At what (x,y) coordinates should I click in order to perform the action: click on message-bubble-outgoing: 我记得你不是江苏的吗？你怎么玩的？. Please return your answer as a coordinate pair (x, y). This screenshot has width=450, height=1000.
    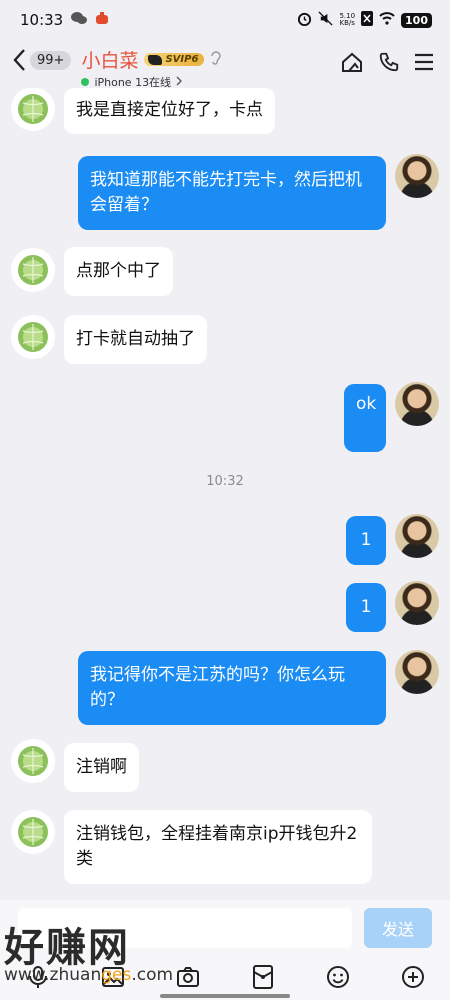
    Looking at the image, I should click on (232, 688).